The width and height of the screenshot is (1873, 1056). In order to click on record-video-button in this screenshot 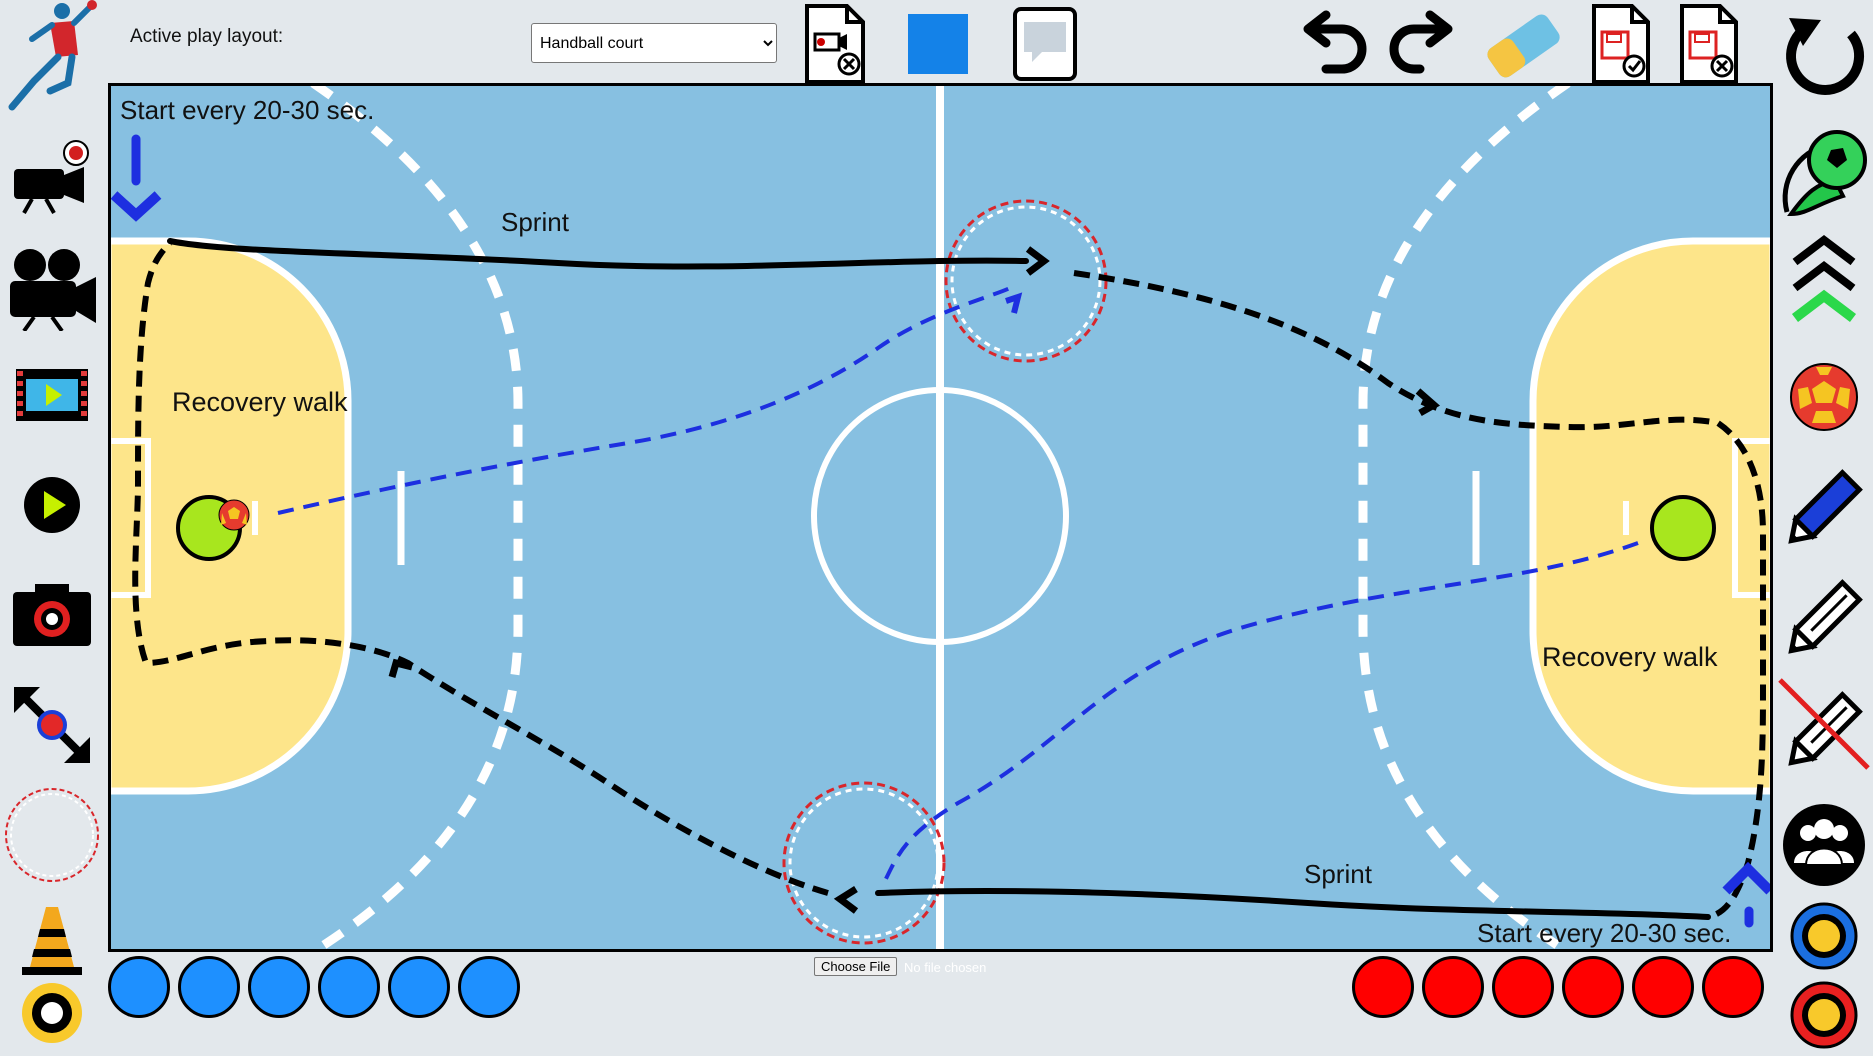, I will do `click(52, 177)`.